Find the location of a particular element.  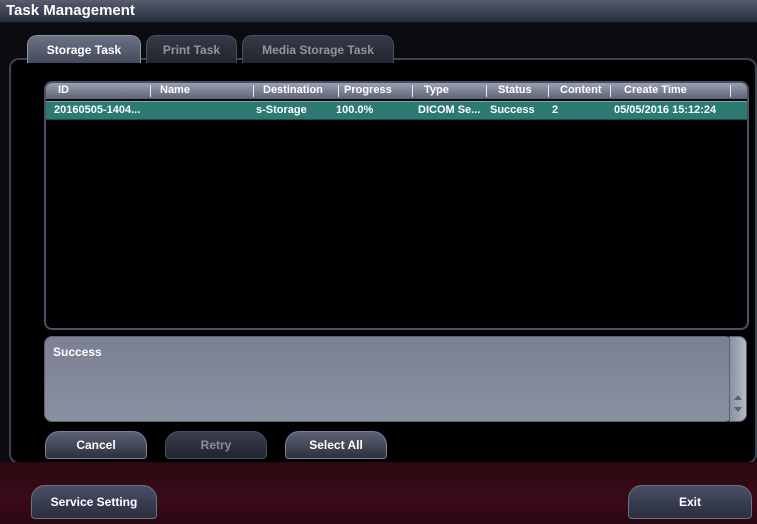

column-header-status: Status is located at coordinates (515, 90).